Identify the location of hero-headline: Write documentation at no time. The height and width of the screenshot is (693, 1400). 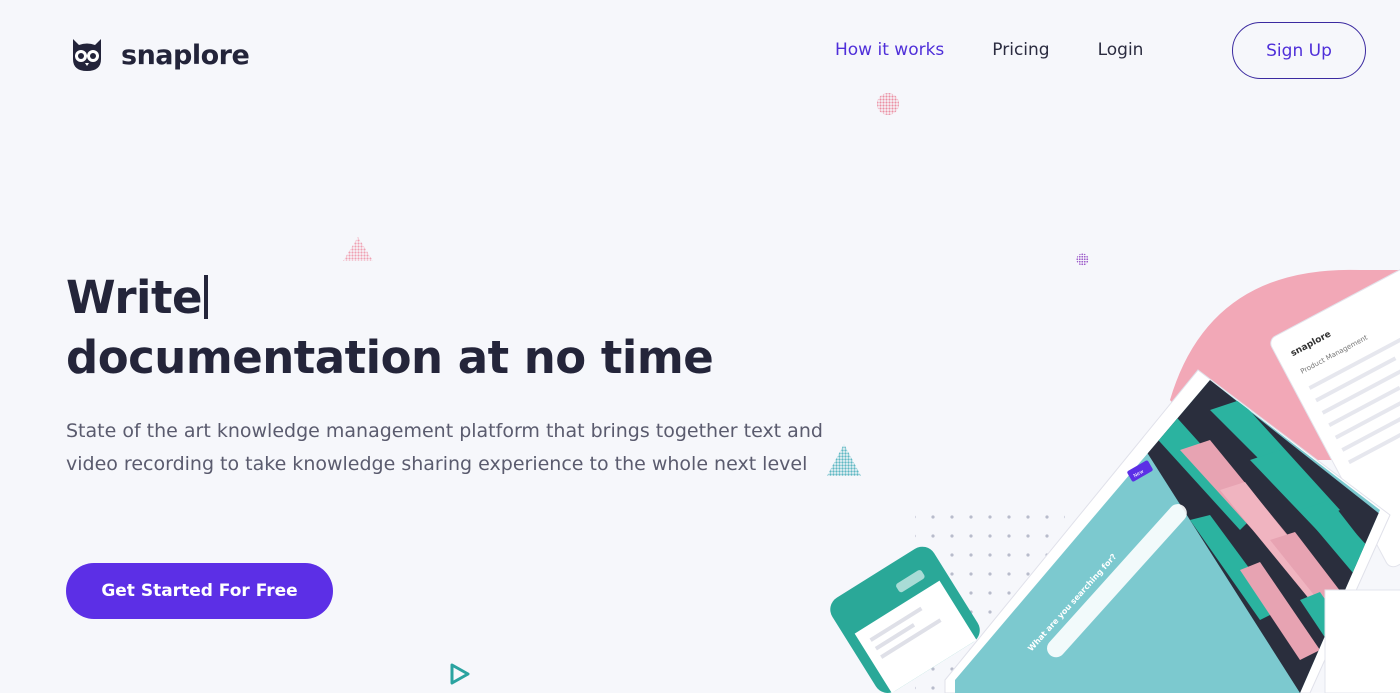
(390, 328).